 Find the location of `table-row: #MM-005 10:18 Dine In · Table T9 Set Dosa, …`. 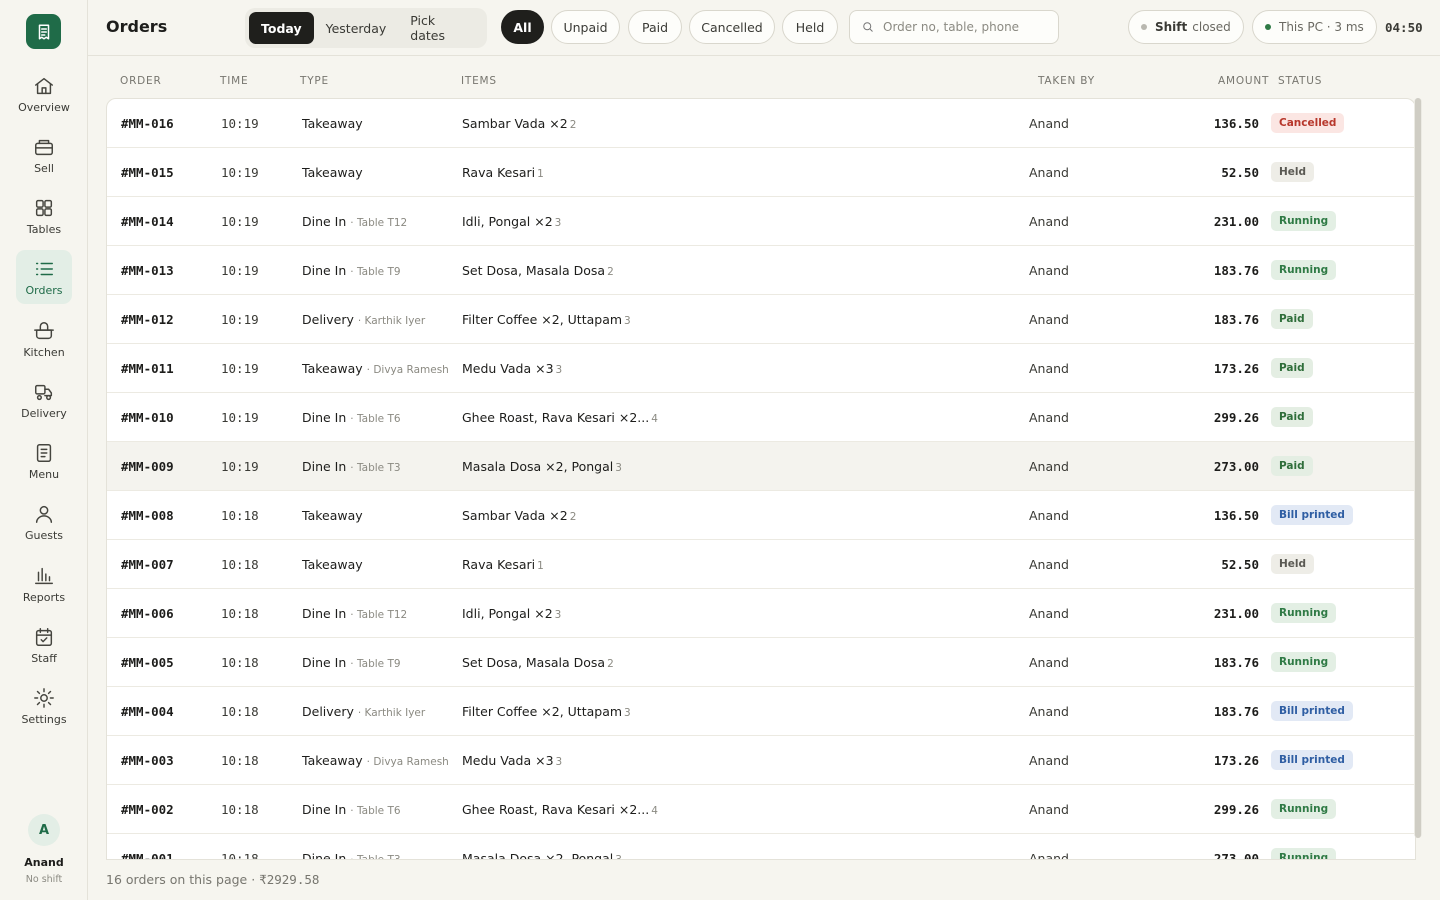

table-row: #MM-005 10:18 Dine In · Table T9 Set Dosa, … is located at coordinates (761, 662).